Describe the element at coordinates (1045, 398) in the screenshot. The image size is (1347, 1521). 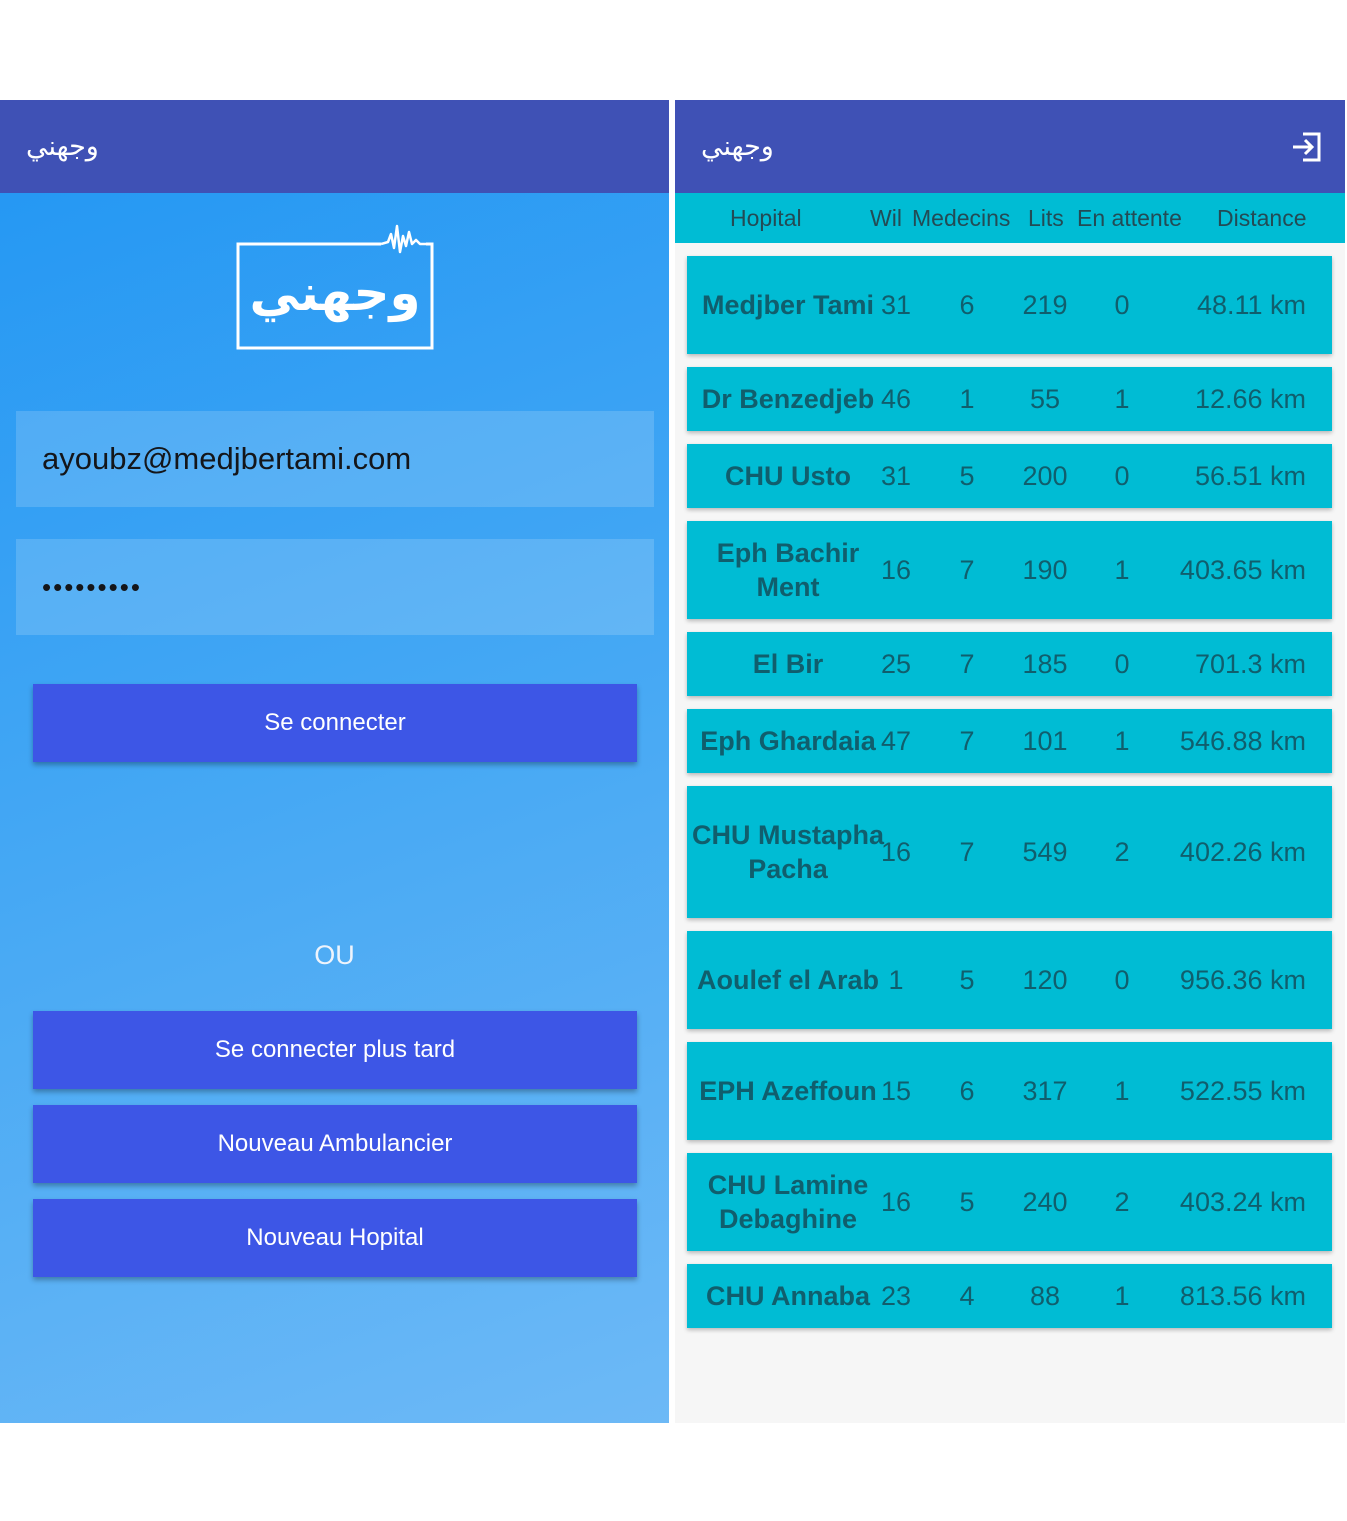
I see `lits-count: 55` at that location.